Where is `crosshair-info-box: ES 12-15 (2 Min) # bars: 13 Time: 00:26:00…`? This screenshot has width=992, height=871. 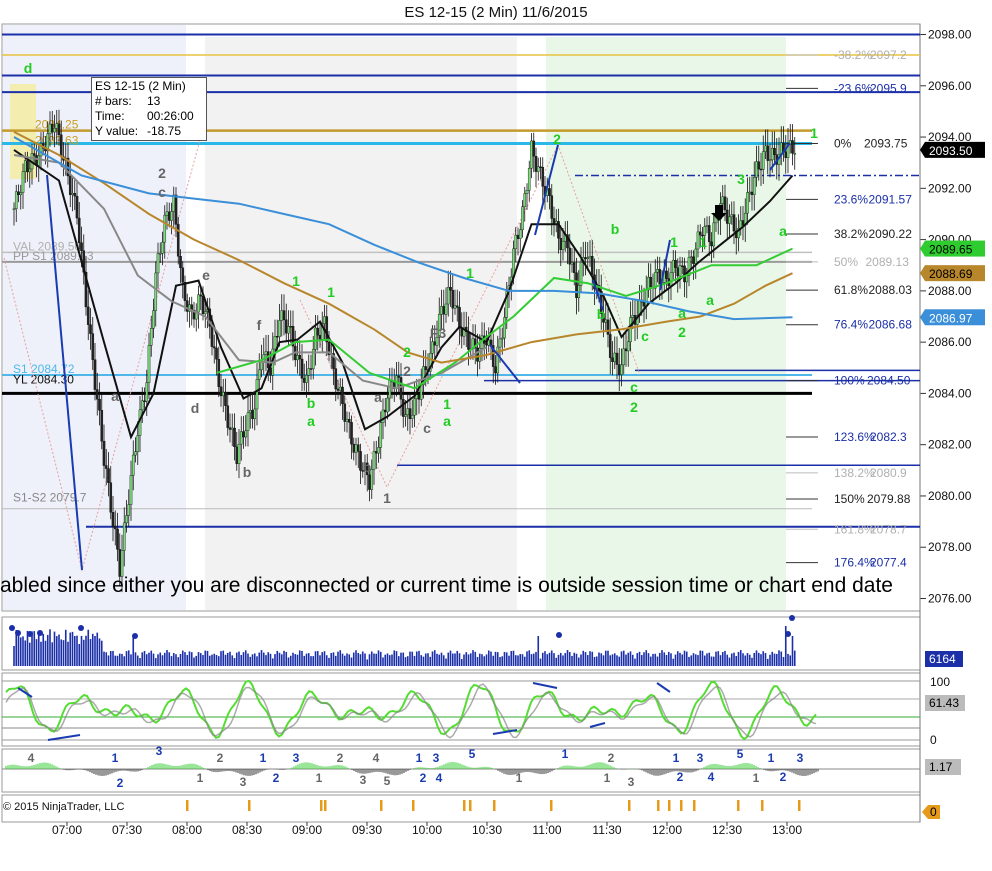 crosshair-info-box: ES 12-15 (2 Min) # bars: 13 Time: 00:26:00… is located at coordinates (149, 109).